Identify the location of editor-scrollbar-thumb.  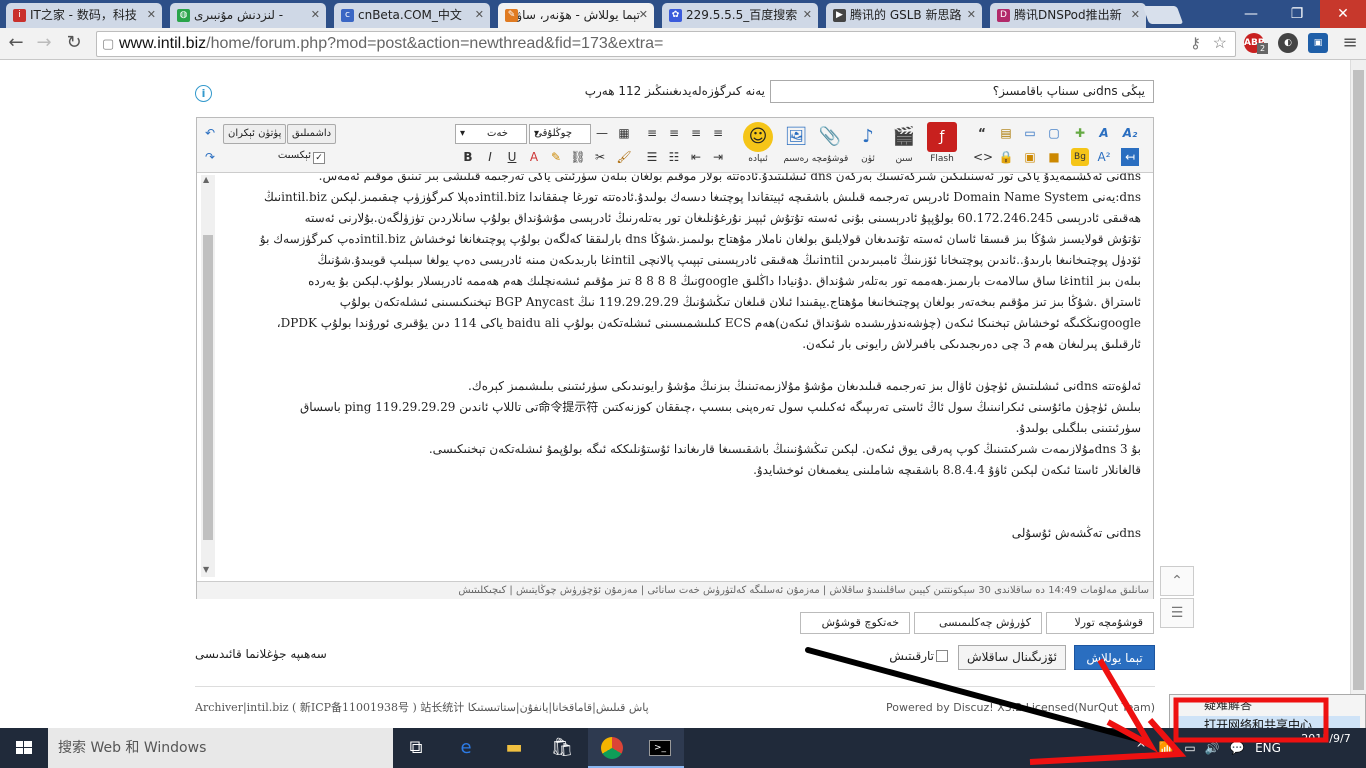
(208, 387).